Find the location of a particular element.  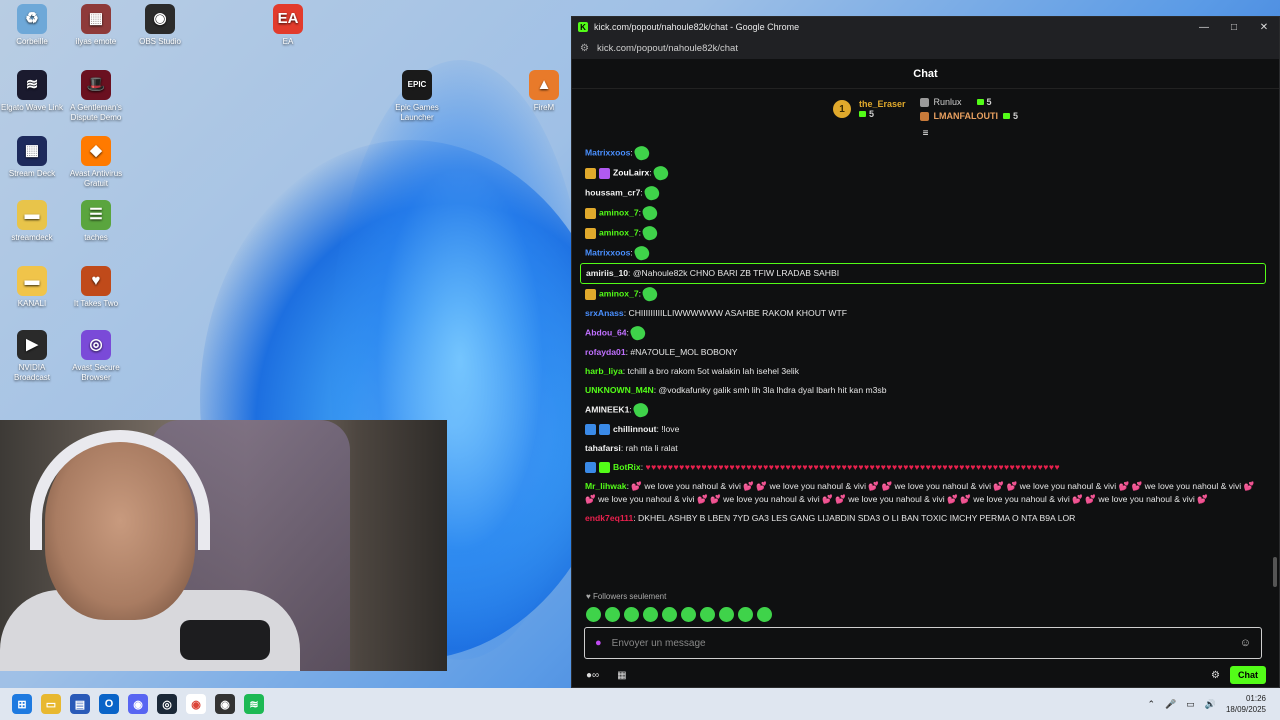

desktop-icon: ▦ ilyas emote is located at coordinates (96, 25).